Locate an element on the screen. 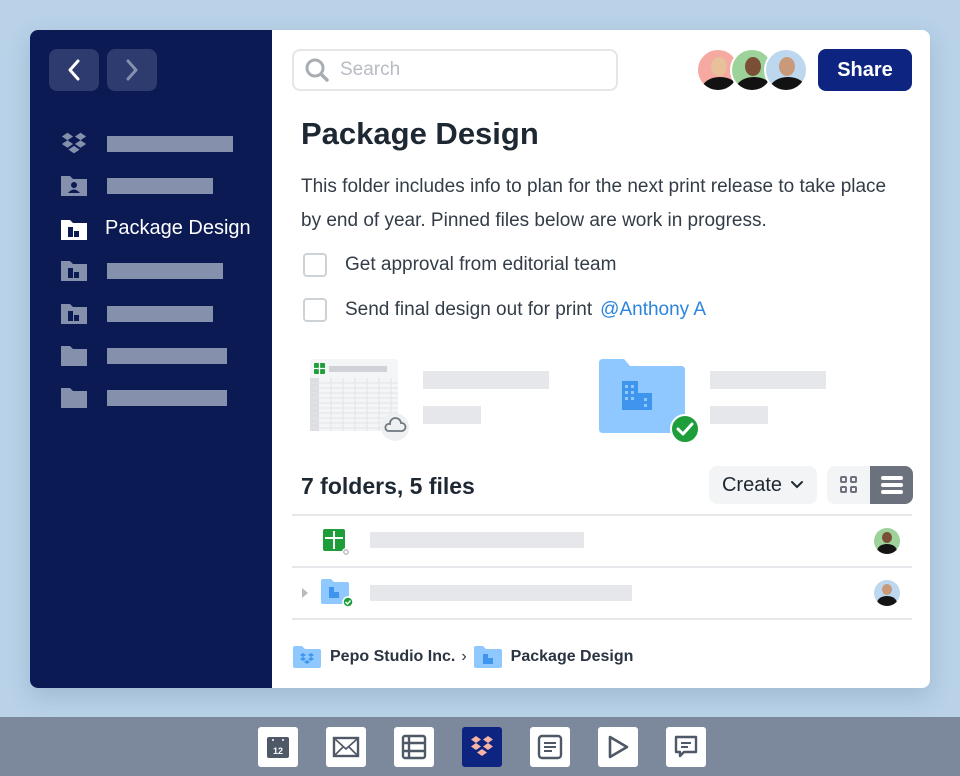 The width and height of the screenshot is (960, 776). pinned-file-spreadsheet is located at coordinates (433, 402).